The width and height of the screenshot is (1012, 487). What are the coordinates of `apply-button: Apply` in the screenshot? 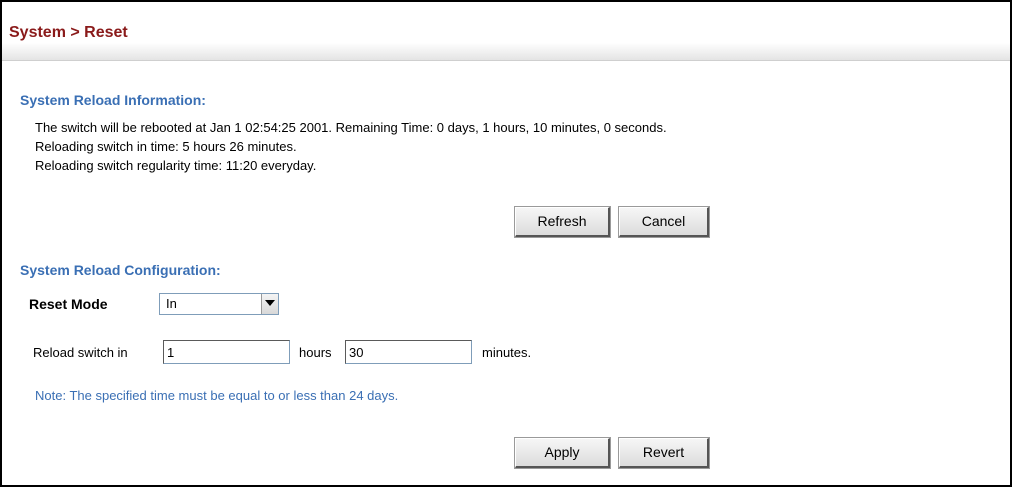 It's located at (562, 453).